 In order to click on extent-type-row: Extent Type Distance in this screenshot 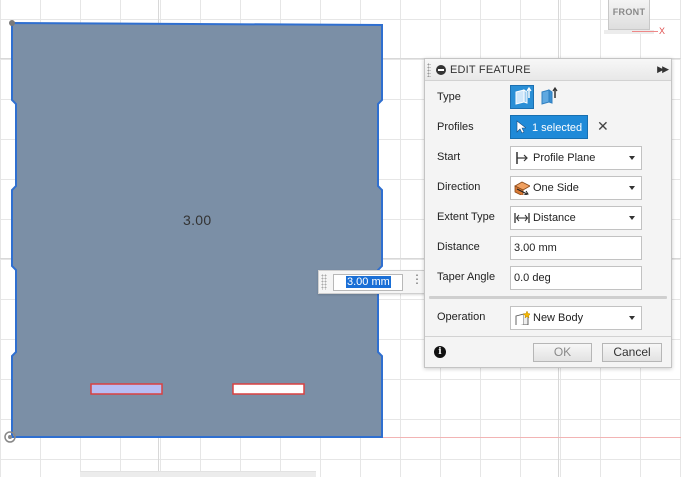, I will do `click(548, 218)`.